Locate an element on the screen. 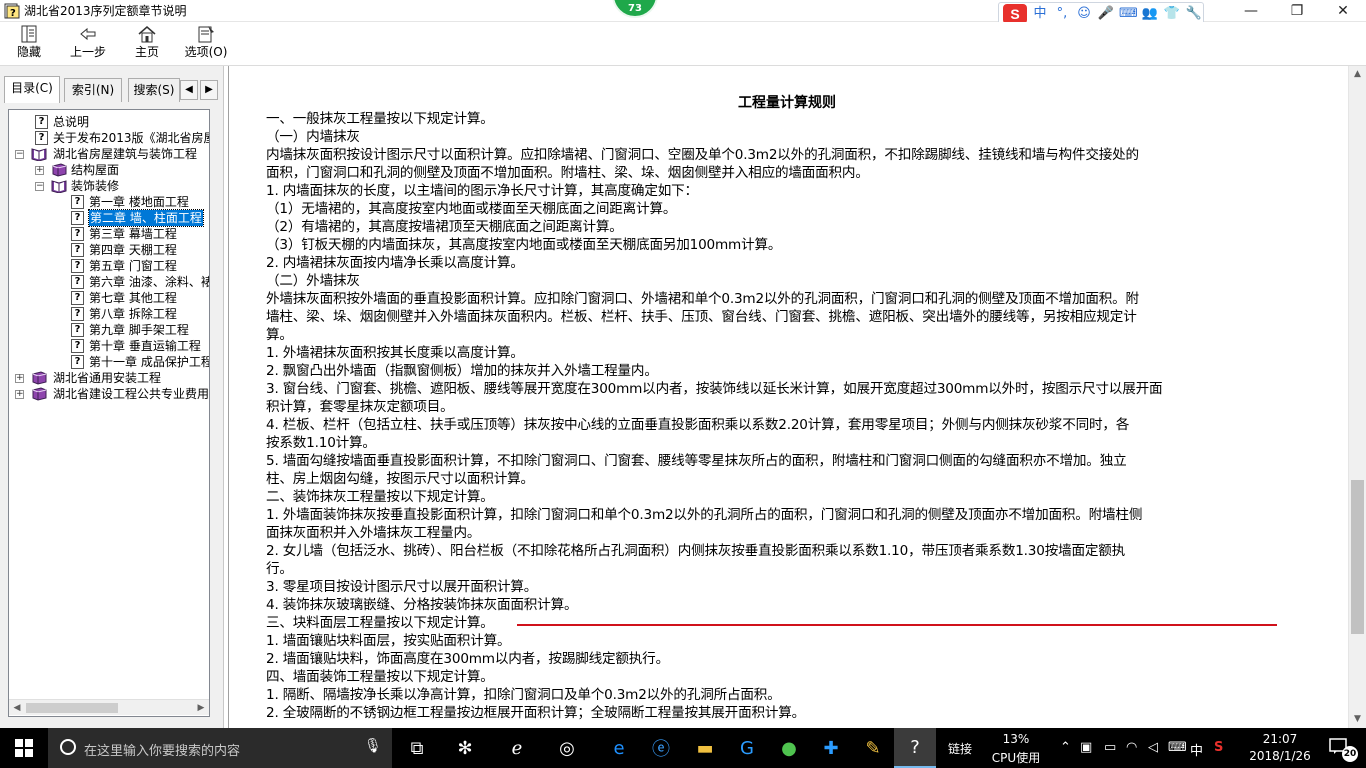 The width and height of the screenshot is (1366, 768). ime-user-icon: 👥 is located at coordinates (1150, 14).